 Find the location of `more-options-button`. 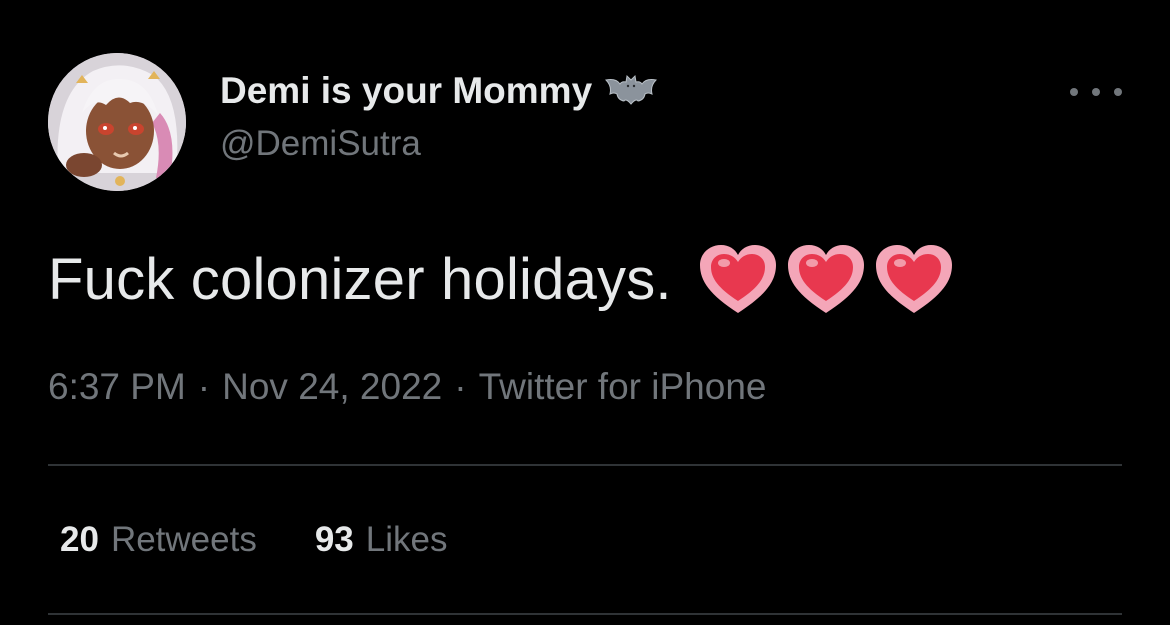

more-options-button is located at coordinates (1096, 92).